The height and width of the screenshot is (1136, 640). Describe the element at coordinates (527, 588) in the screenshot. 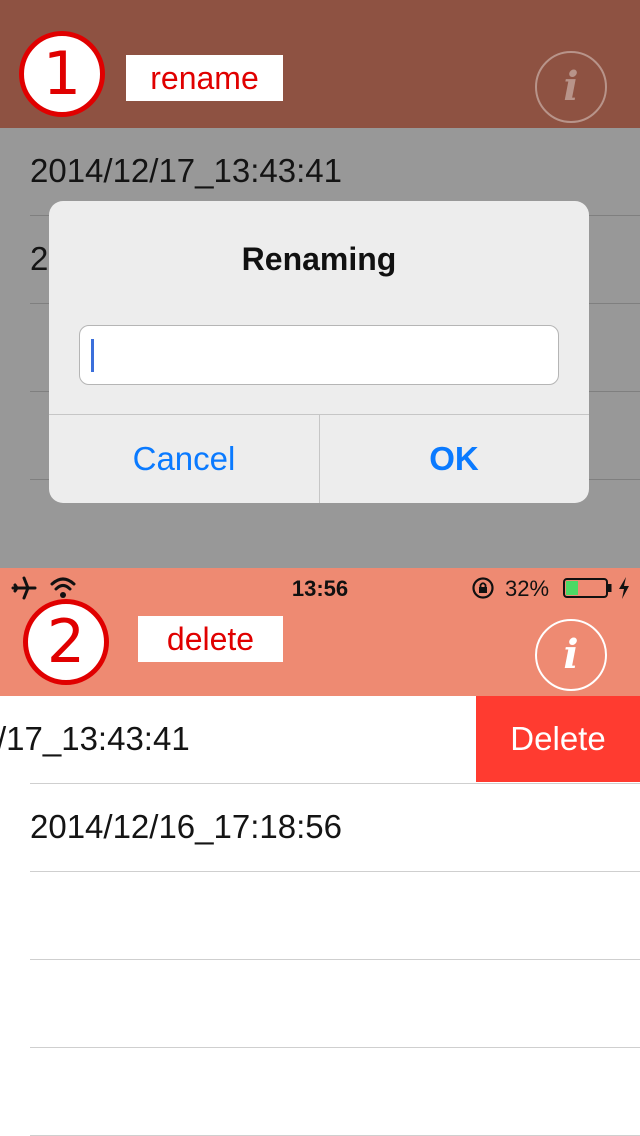

I see `battery-percent: 32%` at that location.